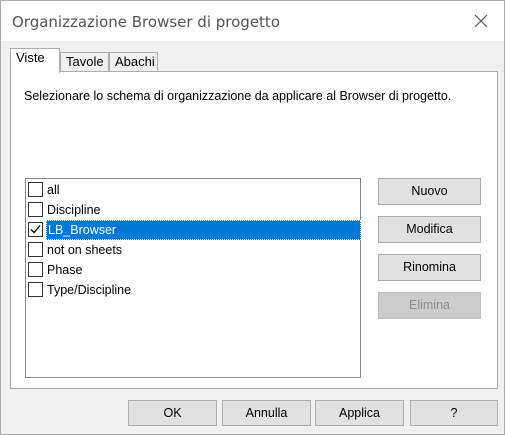  What do you see at coordinates (194, 290) in the screenshot?
I see `list-item: Type/Discipline` at bounding box center [194, 290].